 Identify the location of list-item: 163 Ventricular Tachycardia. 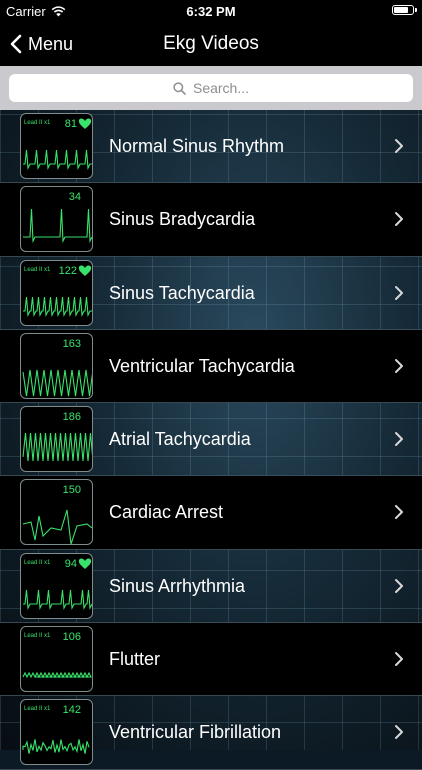
(211, 366).